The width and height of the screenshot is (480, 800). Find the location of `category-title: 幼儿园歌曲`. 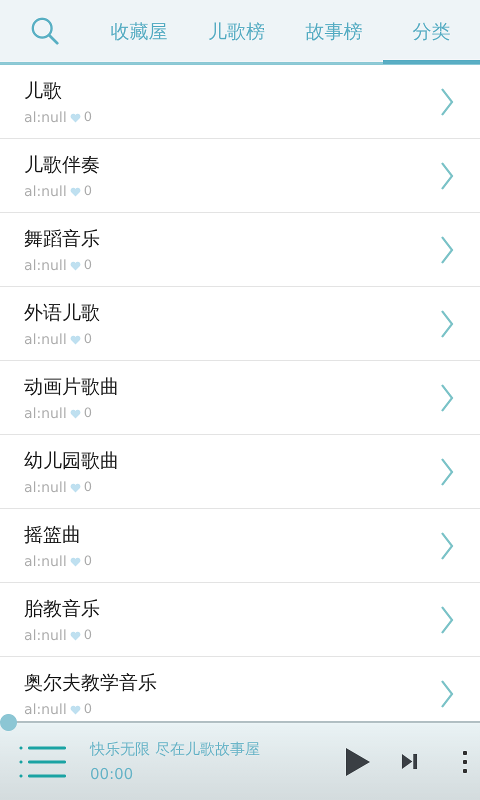

category-title: 幼儿园歌曲 is located at coordinates (72, 461).